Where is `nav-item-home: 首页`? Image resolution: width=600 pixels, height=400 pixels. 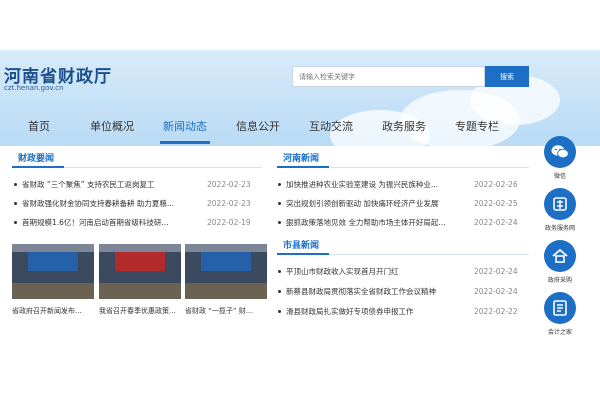 nav-item-home: 首页 is located at coordinates (39, 126).